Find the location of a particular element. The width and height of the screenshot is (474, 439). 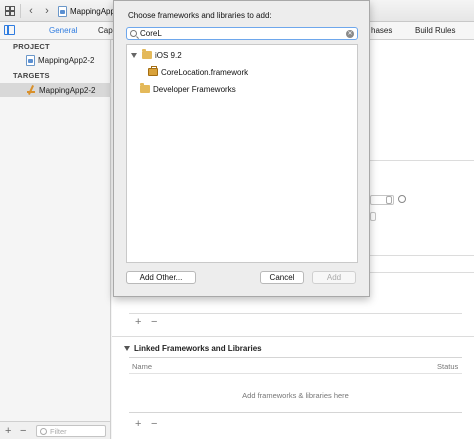

remove-icon: − is located at coordinates (23, 431).